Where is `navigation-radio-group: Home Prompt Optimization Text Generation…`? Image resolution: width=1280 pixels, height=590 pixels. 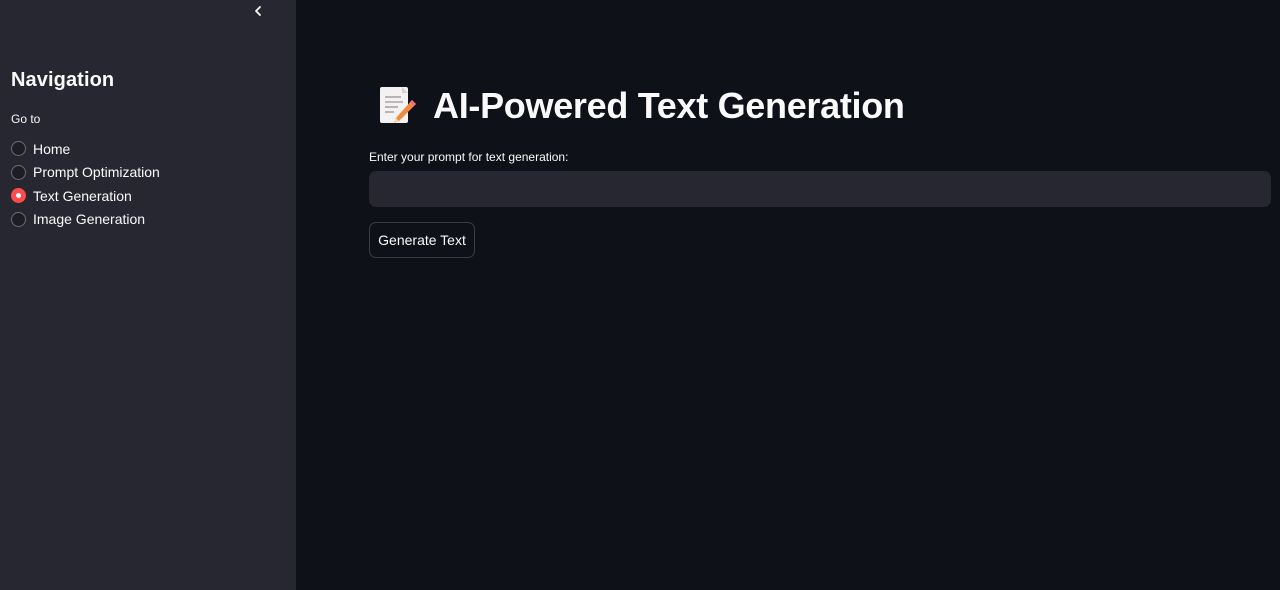 navigation-radio-group: Home Prompt Optimization Text Generation… is located at coordinates (85, 184).